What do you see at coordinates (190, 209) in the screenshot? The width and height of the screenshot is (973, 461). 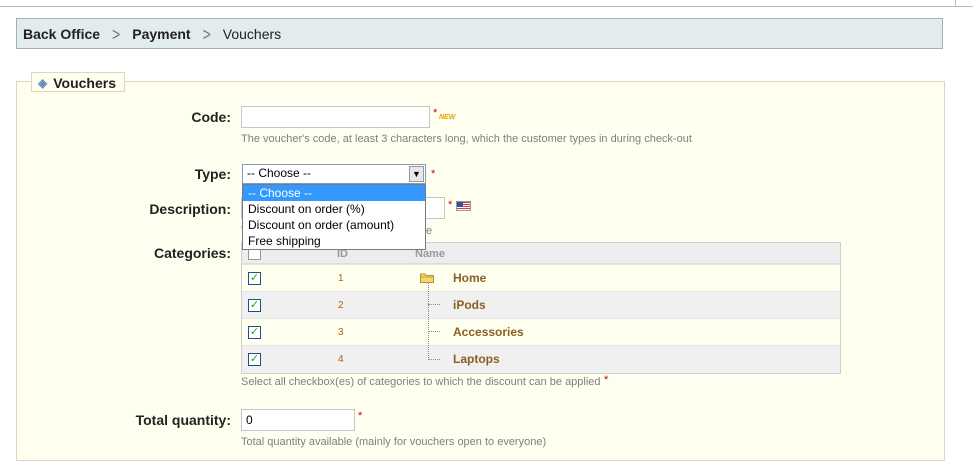 I see `description-label: Description:` at bounding box center [190, 209].